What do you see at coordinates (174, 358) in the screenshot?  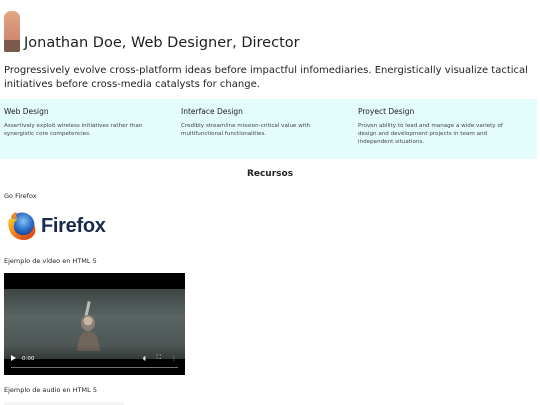 I see `more-options-icon: ⋮` at bounding box center [174, 358].